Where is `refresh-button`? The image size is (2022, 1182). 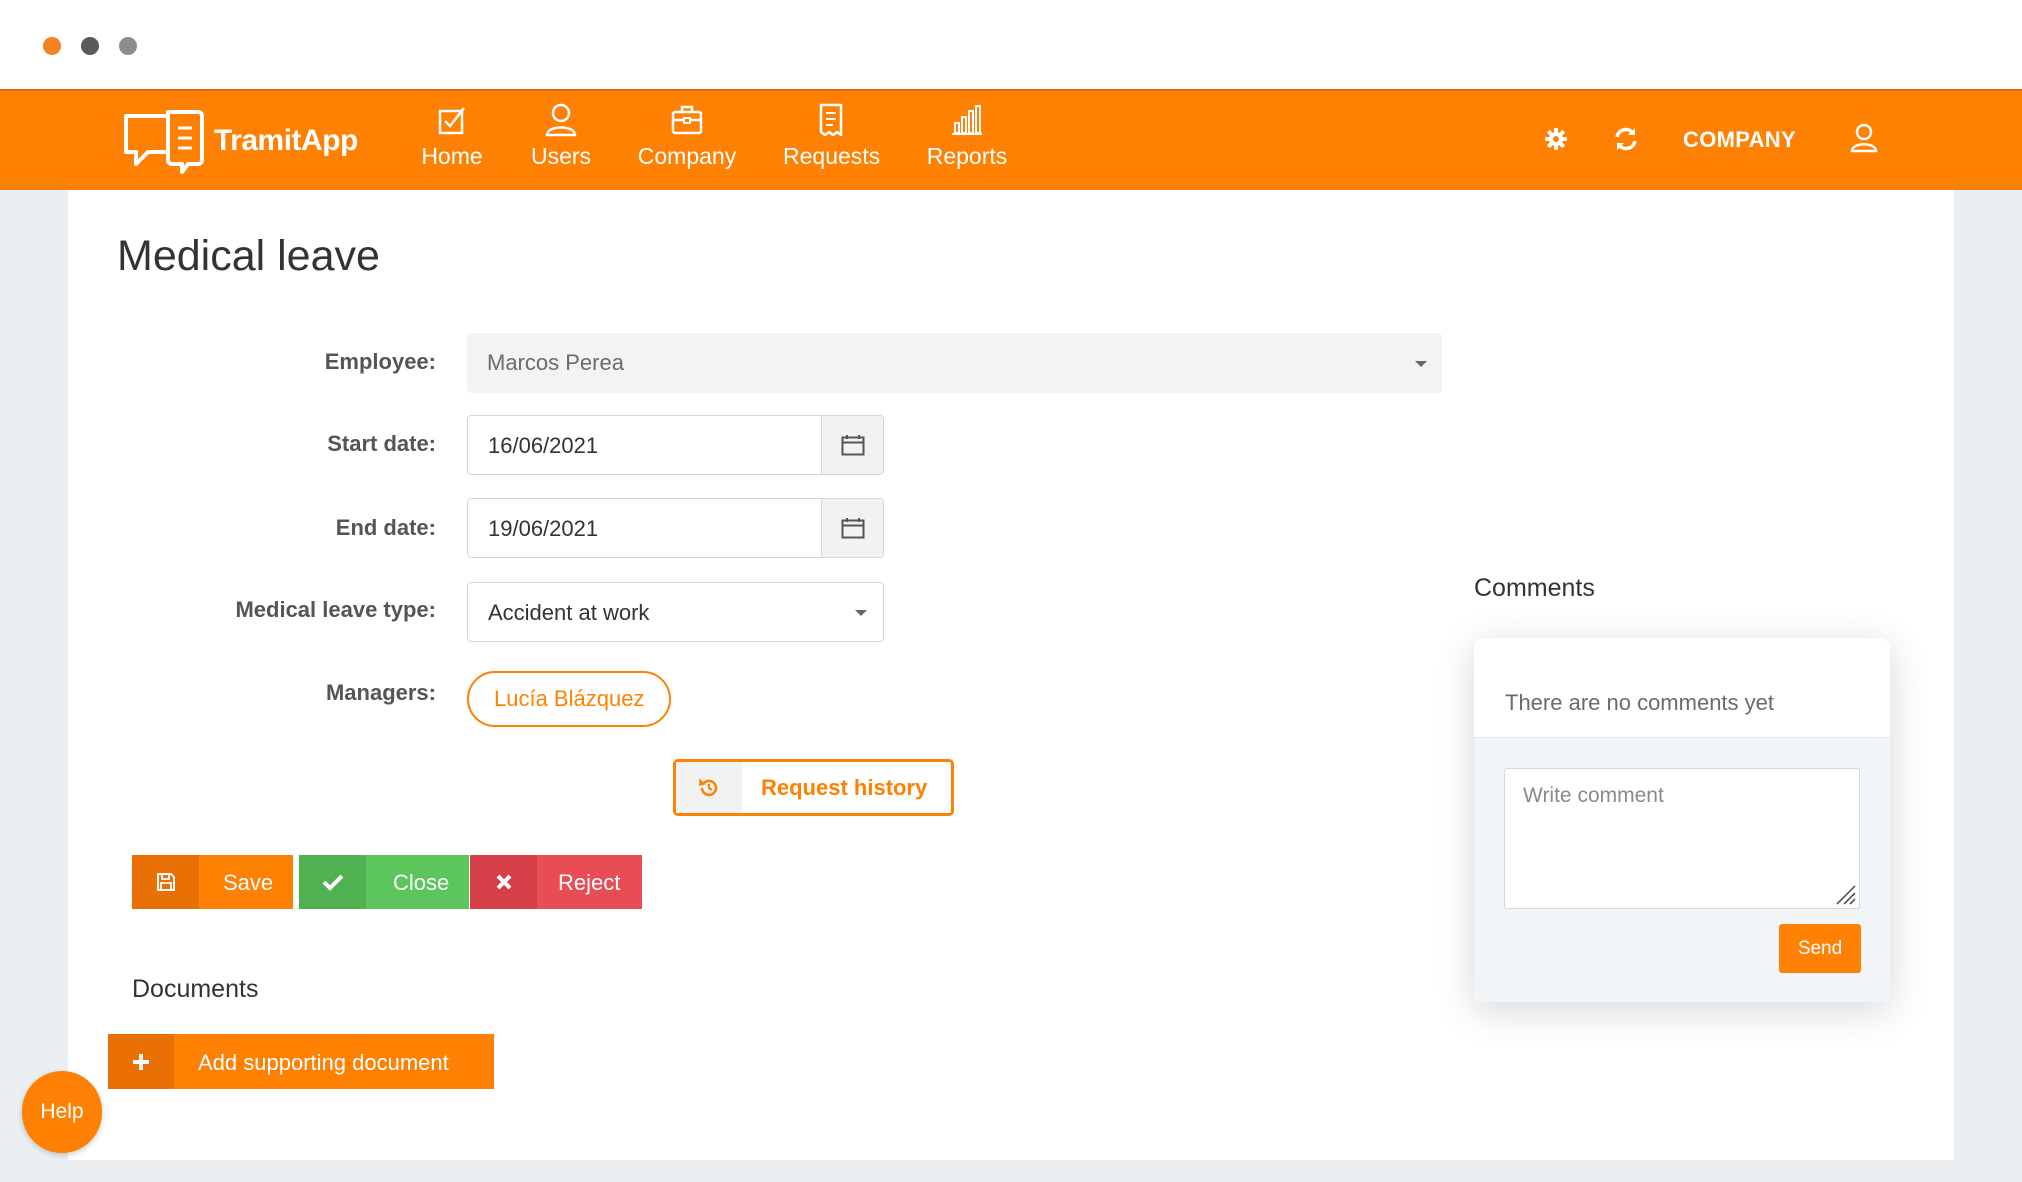
refresh-button is located at coordinates (1626, 141).